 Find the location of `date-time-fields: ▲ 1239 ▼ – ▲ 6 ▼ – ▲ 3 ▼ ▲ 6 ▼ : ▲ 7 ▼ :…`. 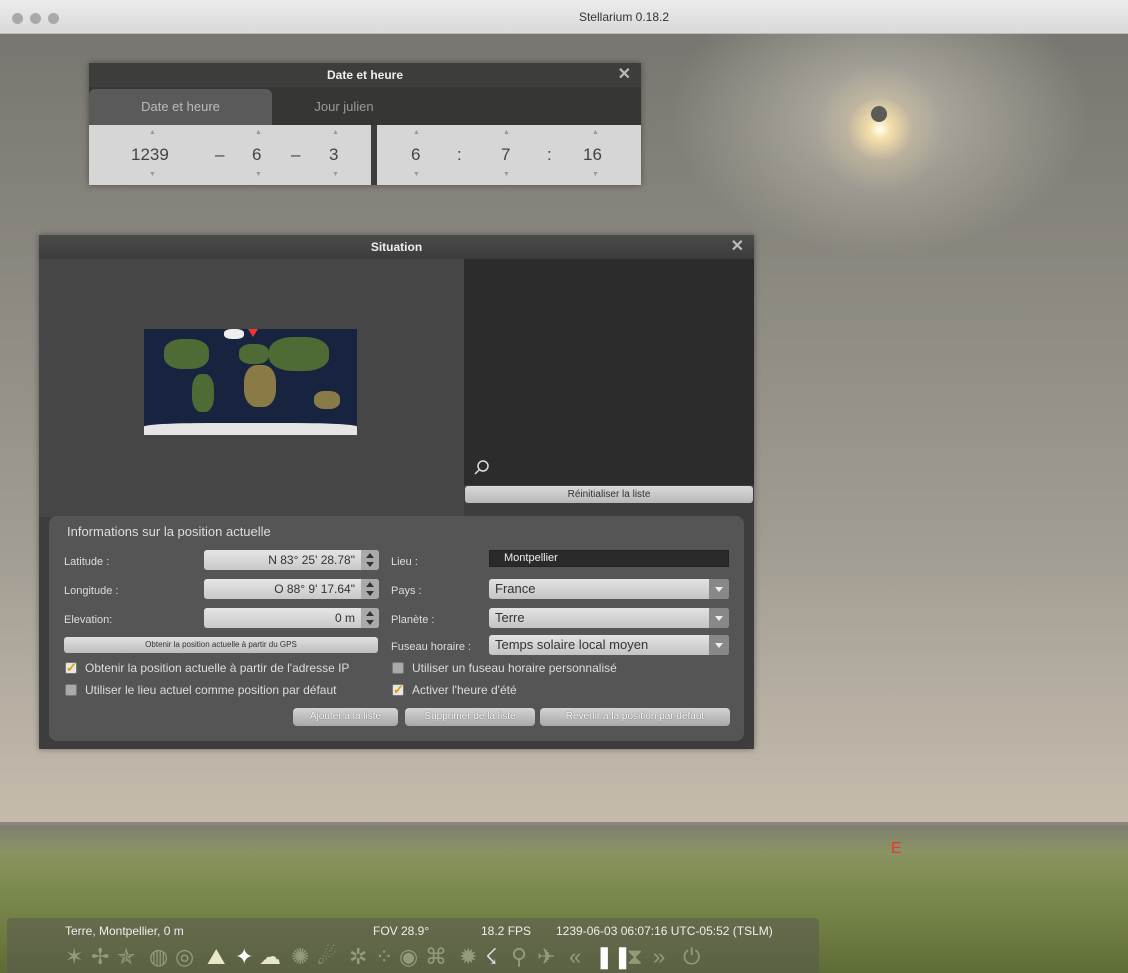

date-time-fields: ▲ 1239 ▼ – ▲ 6 ▼ – ▲ 3 ▼ ▲ 6 ▼ : ▲ 7 ▼ :… is located at coordinates (365, 155).